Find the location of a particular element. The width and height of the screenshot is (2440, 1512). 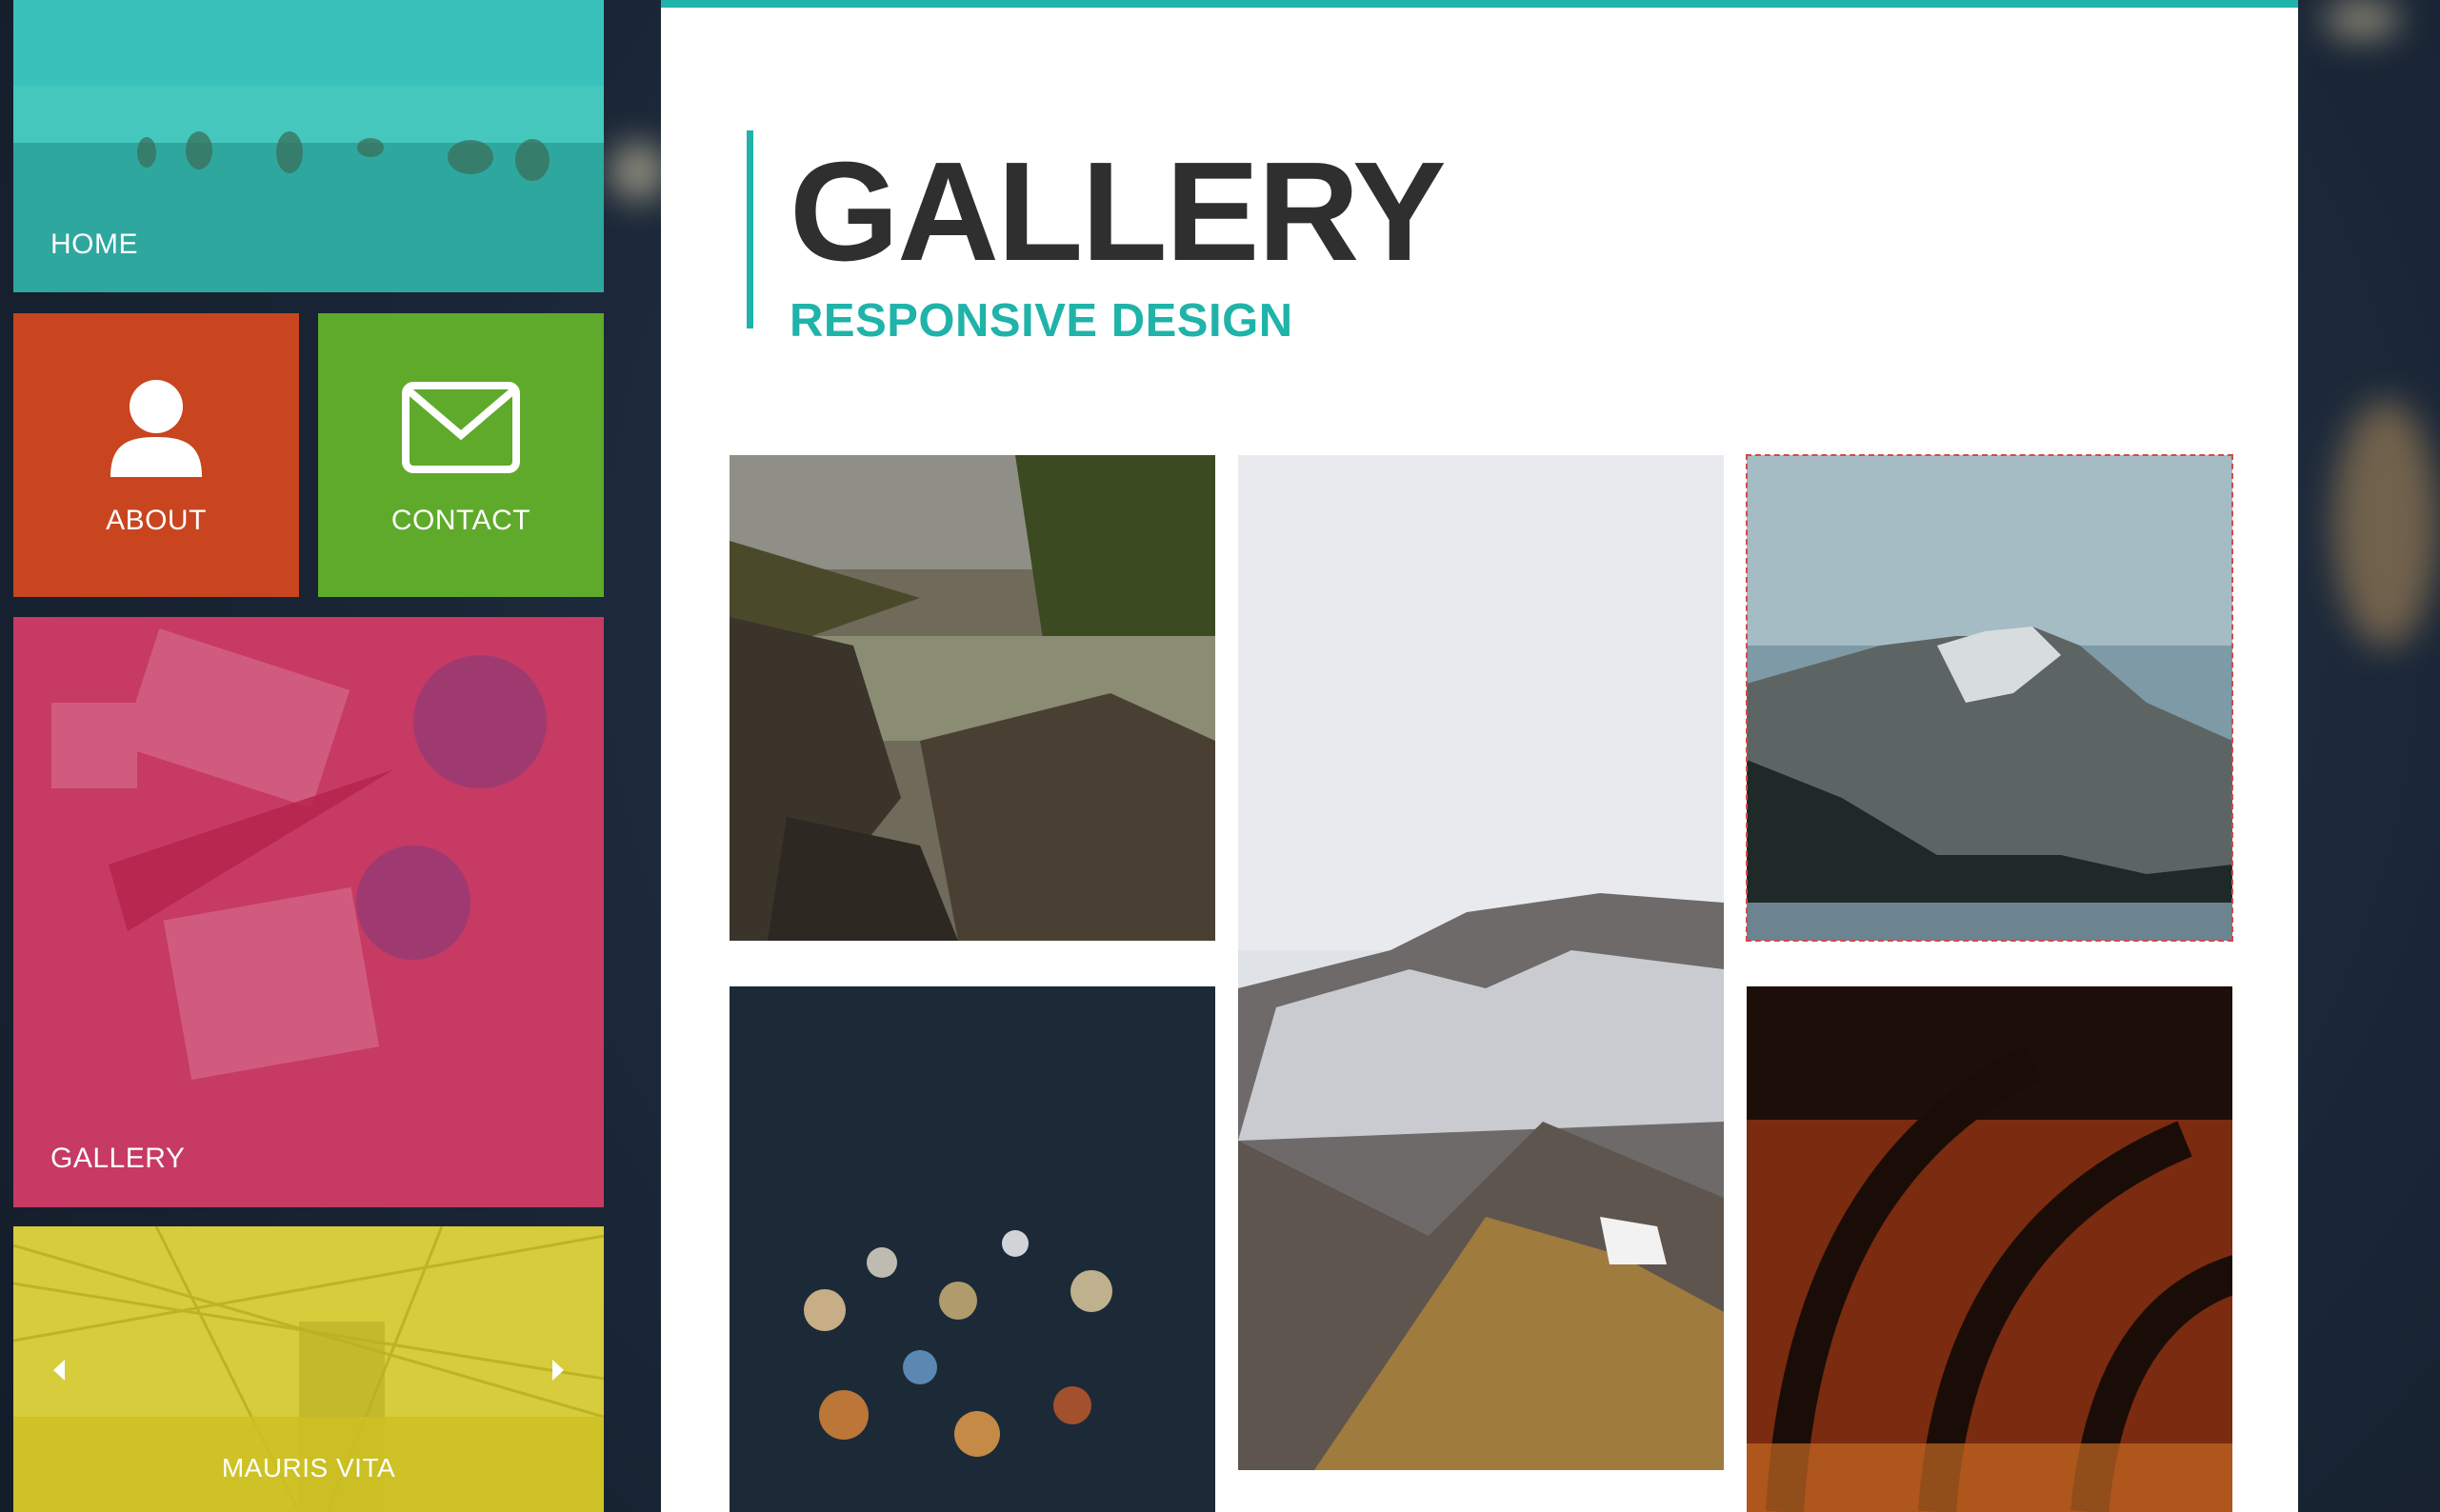

snowy-mountain-ridge-image is located at coordinates (1481, 962).